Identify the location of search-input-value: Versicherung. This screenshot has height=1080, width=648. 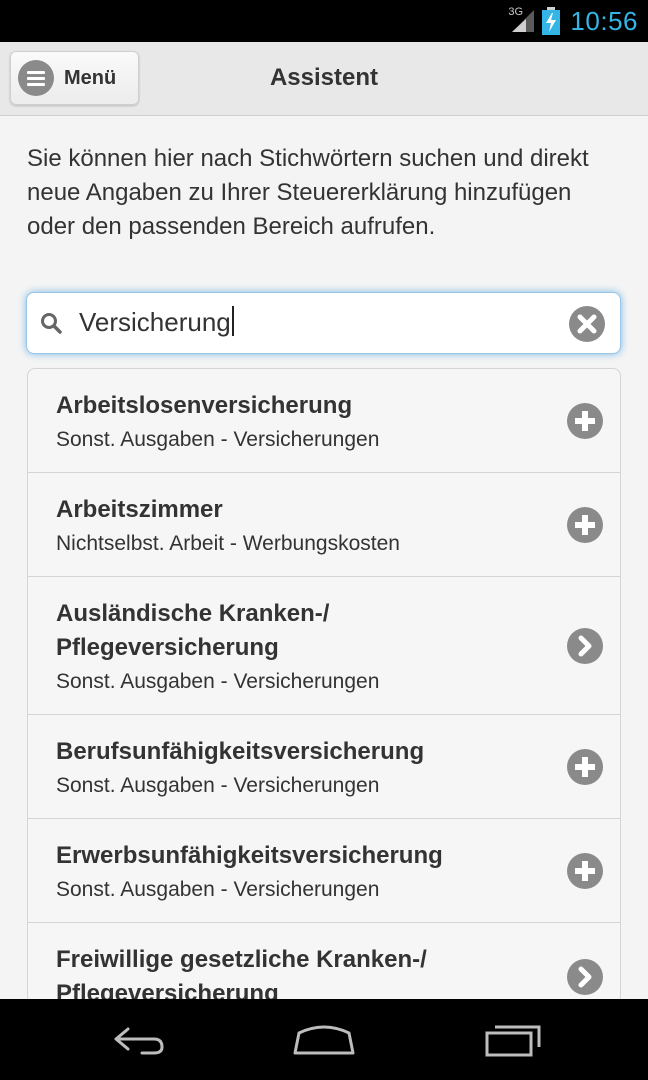
(155, 322).